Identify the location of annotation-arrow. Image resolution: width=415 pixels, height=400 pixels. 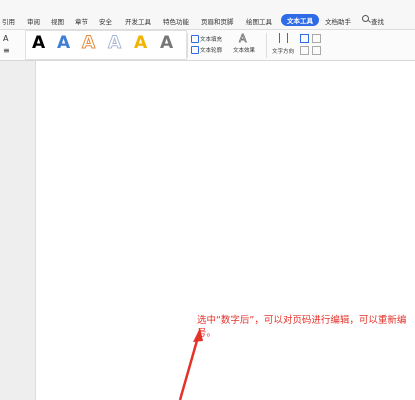
(190, 364).